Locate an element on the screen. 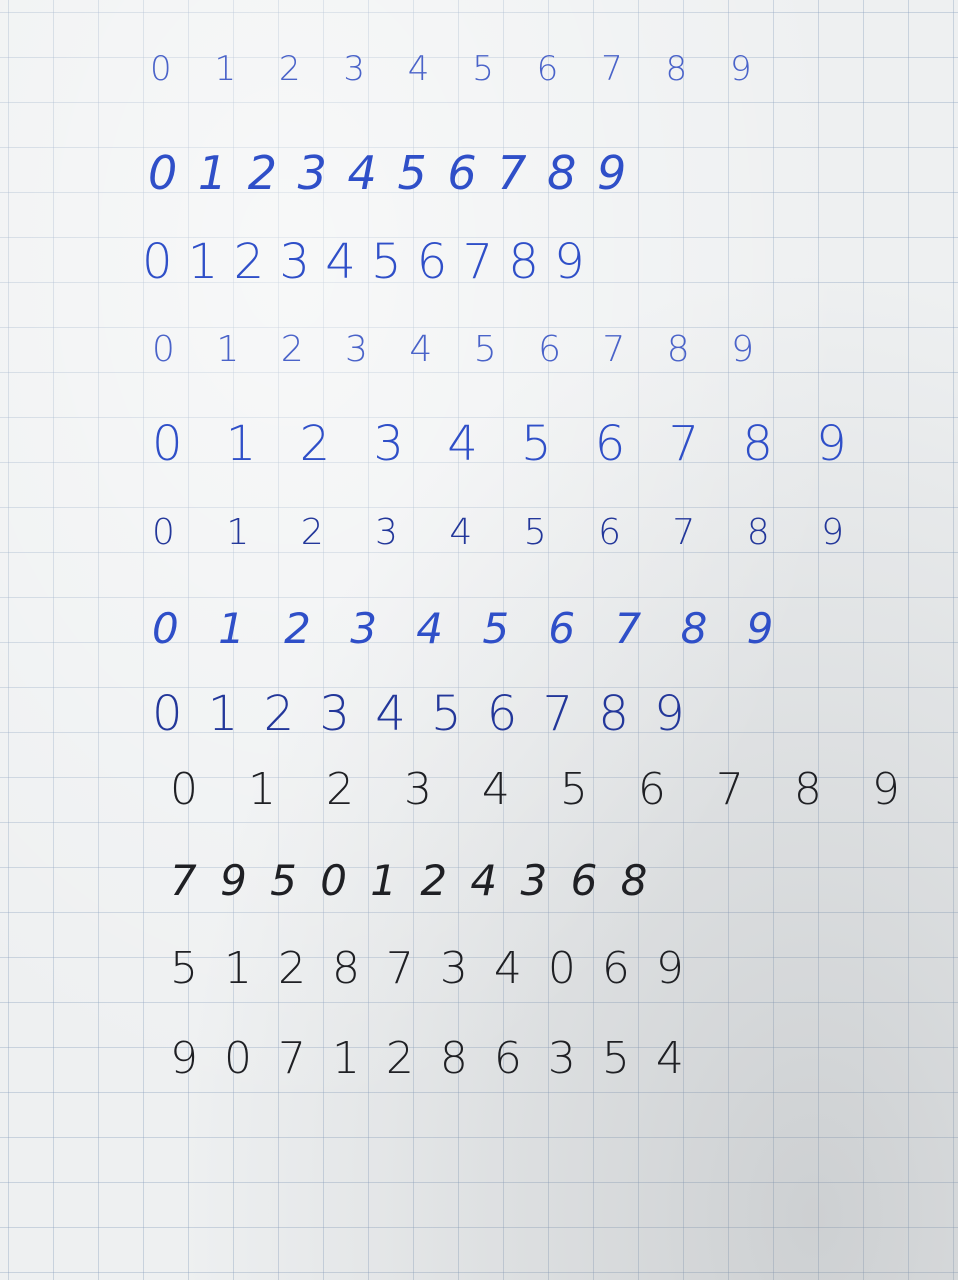 The height and width of the screenshot is (1280, 958). digit-row-12: 9 0 7 1 2 8 6 3 5 4 is located at coordinates (430, 1058).